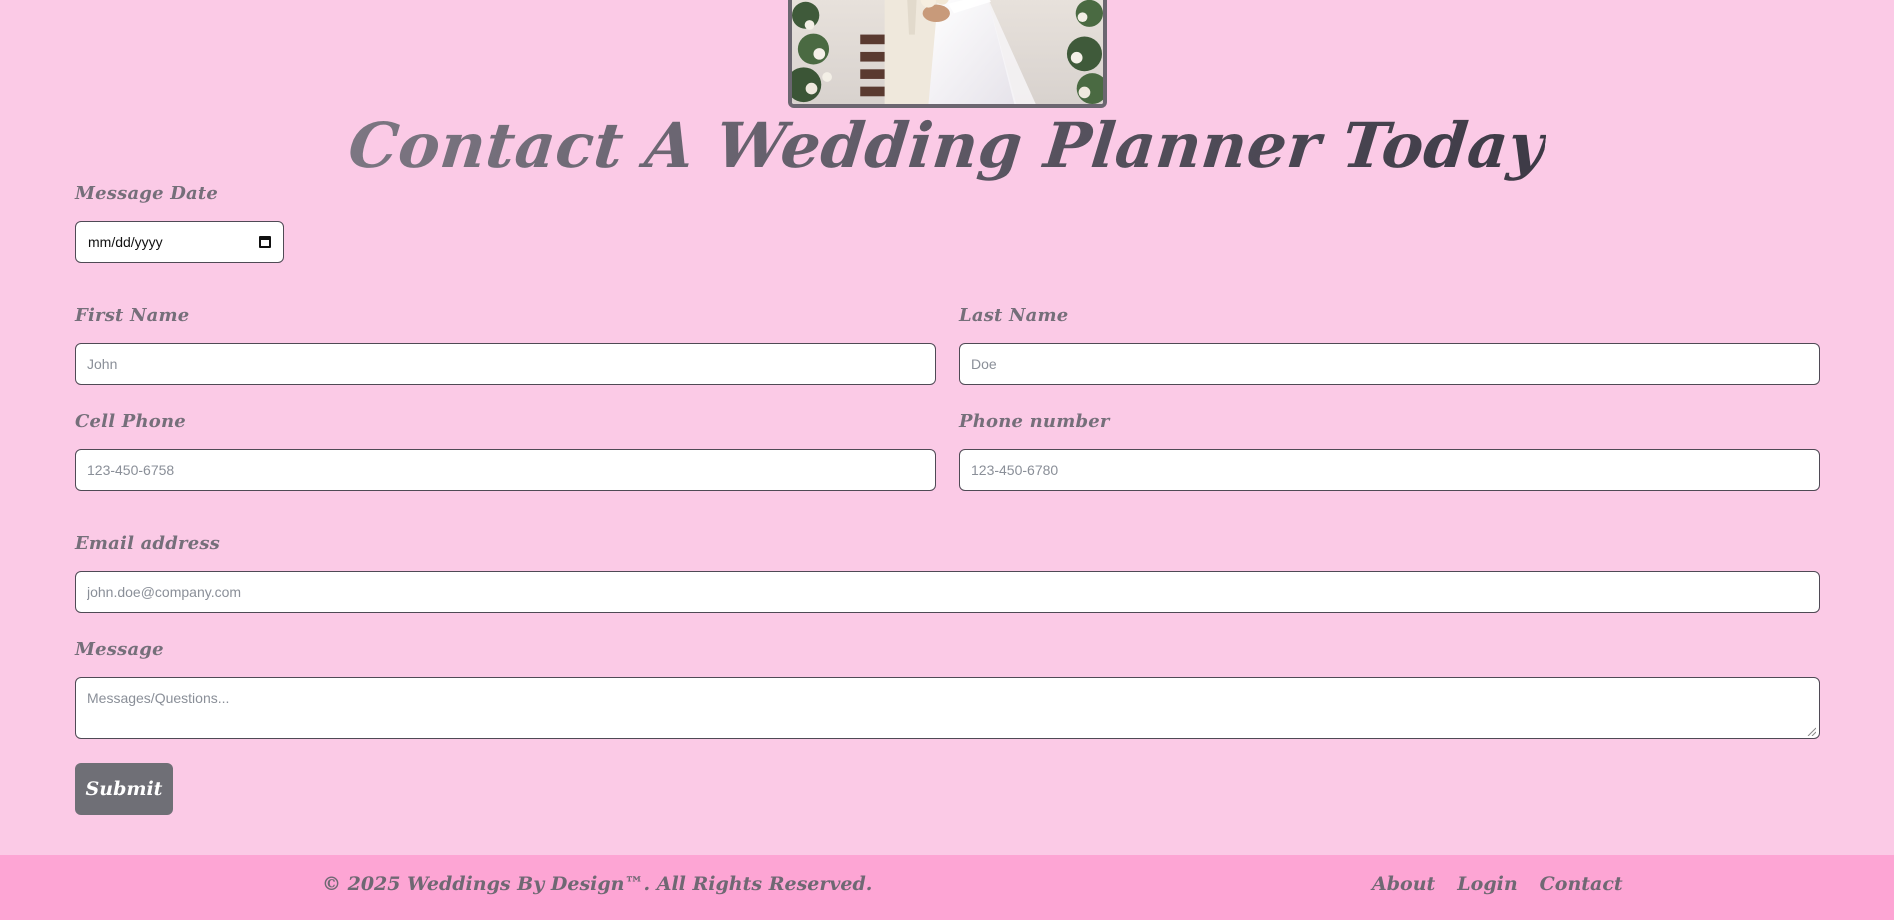  What do you see at coordinates (505, 470) in the screenshot?
I see `cell-phone-input` at bounding box center [505, 470].